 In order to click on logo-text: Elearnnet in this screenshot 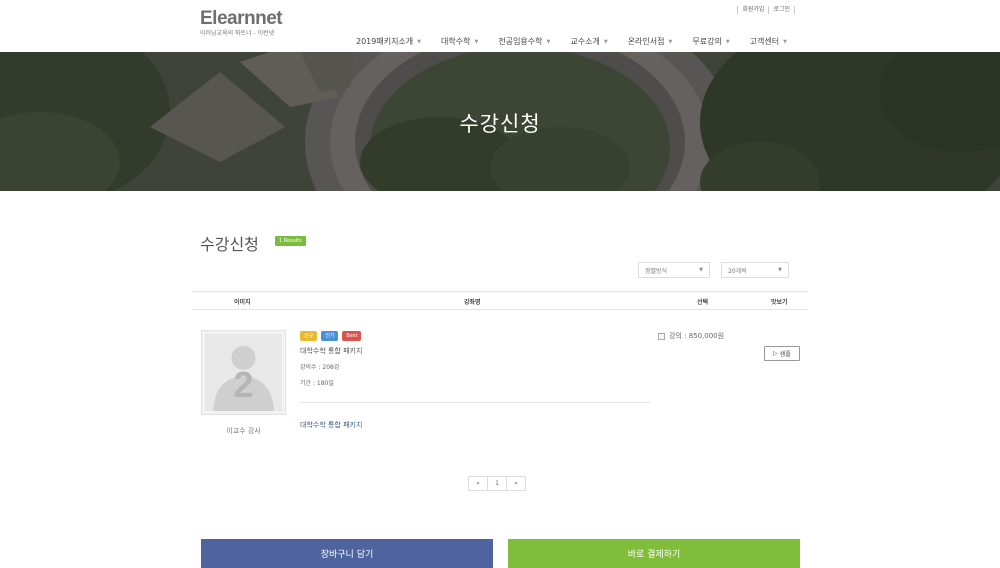, I will do `click(241, 18)`.